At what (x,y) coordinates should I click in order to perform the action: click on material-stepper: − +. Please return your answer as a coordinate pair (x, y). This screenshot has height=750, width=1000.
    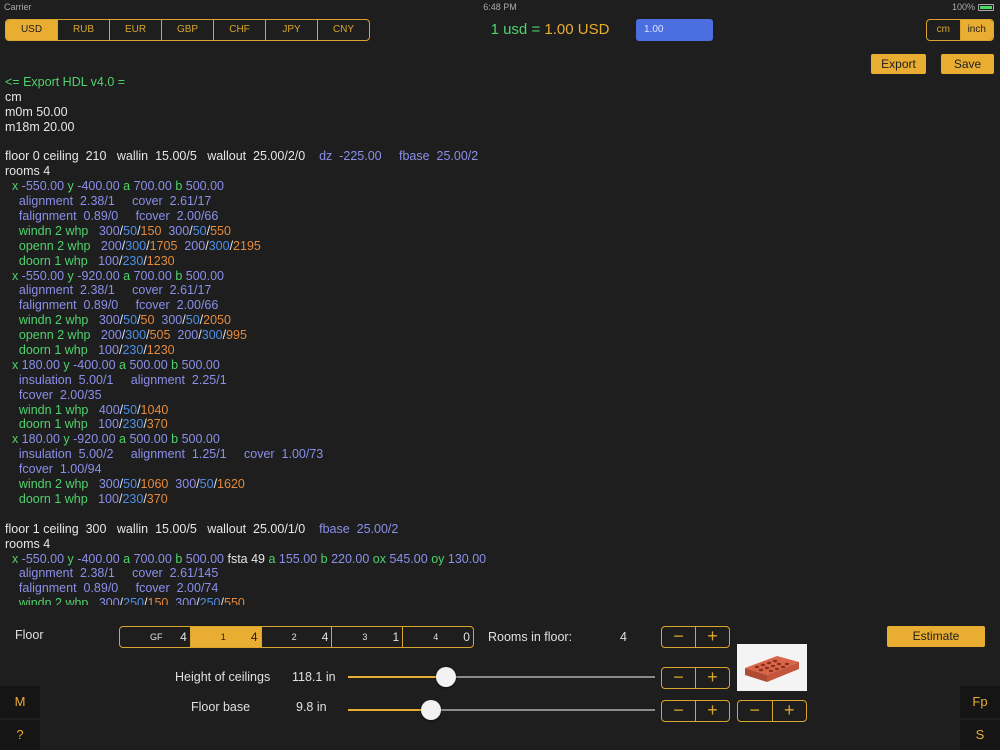
    Looking at the image, I should click on (772, 711).